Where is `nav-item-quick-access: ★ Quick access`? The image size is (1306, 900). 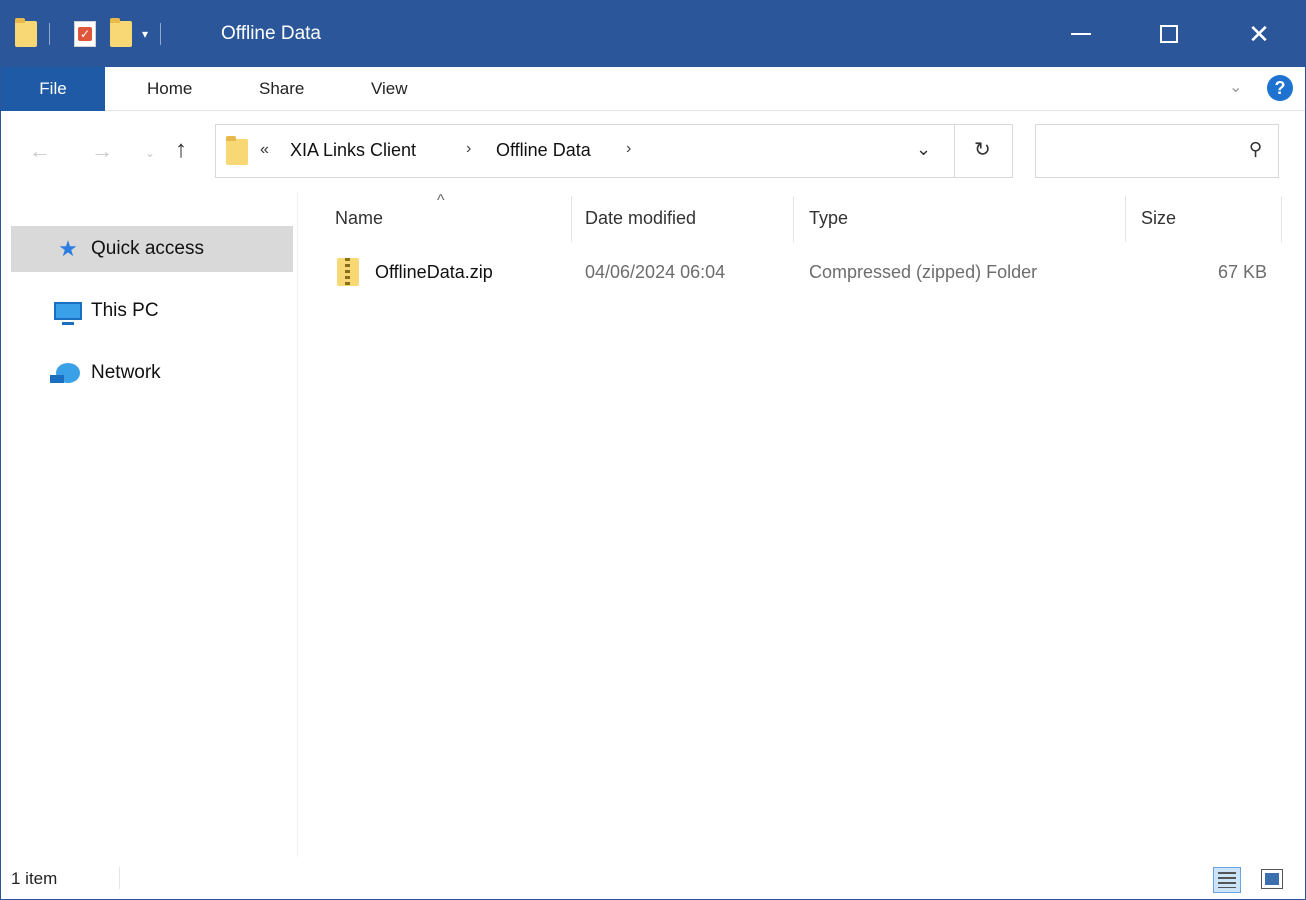
nav-item-quick-access: ★ Quick access is located at coordinates (152, 249).